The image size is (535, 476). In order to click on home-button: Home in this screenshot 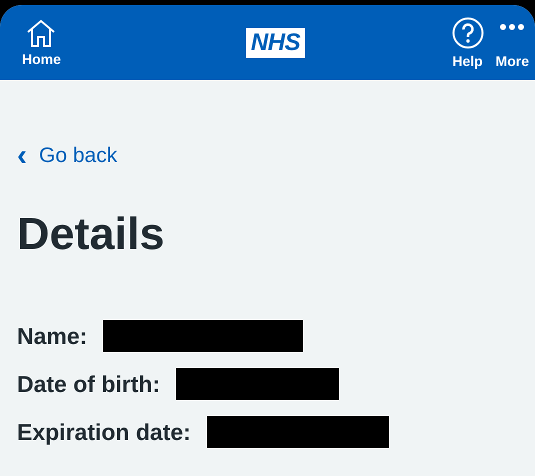, I will do `click(41, 42)`.